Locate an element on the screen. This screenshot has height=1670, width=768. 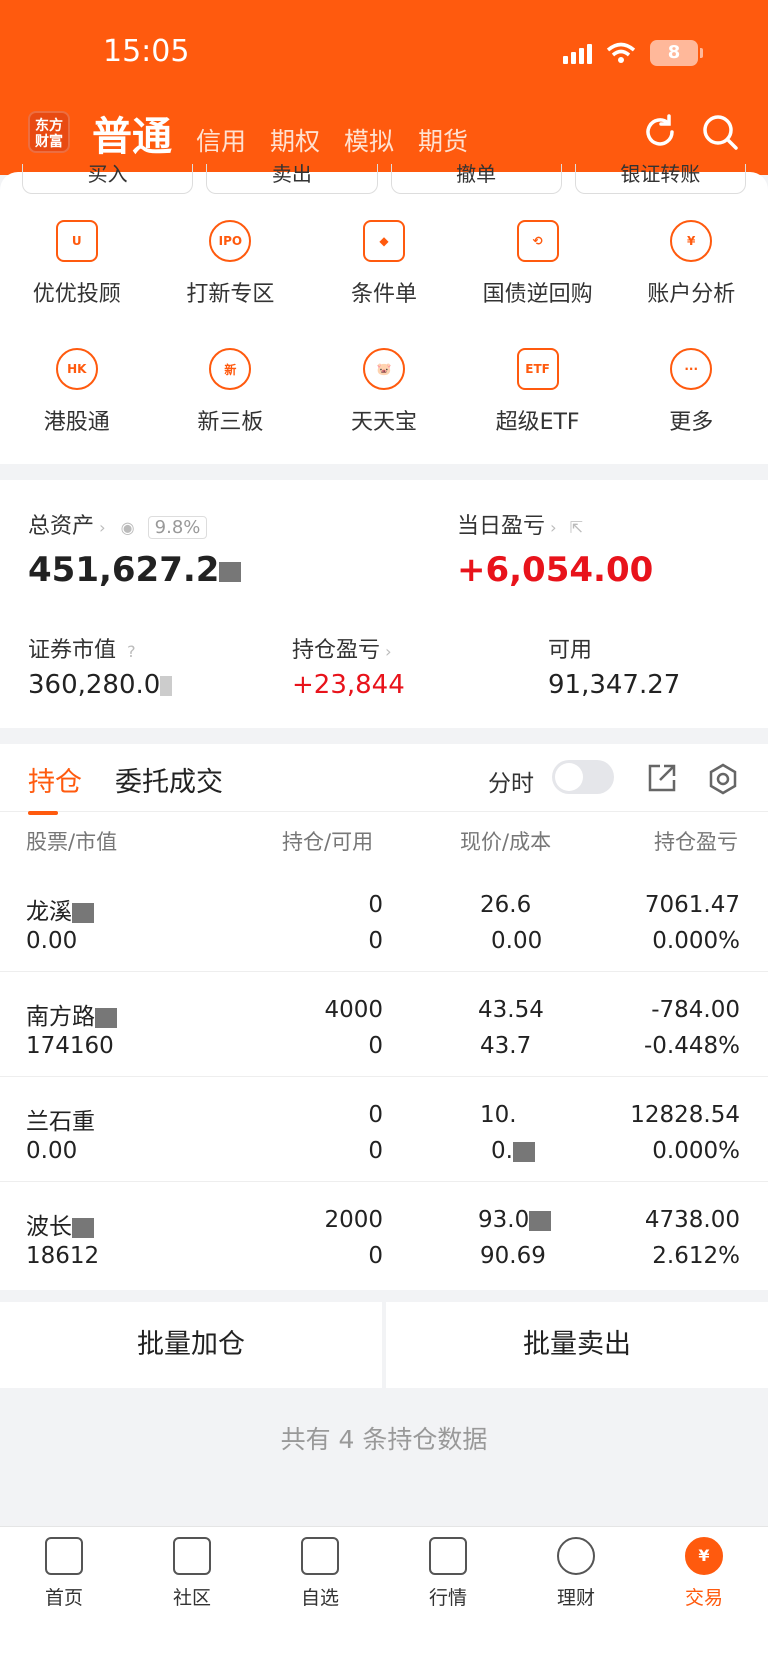
etf-icon: ETF is located at coordinates (537, 369).